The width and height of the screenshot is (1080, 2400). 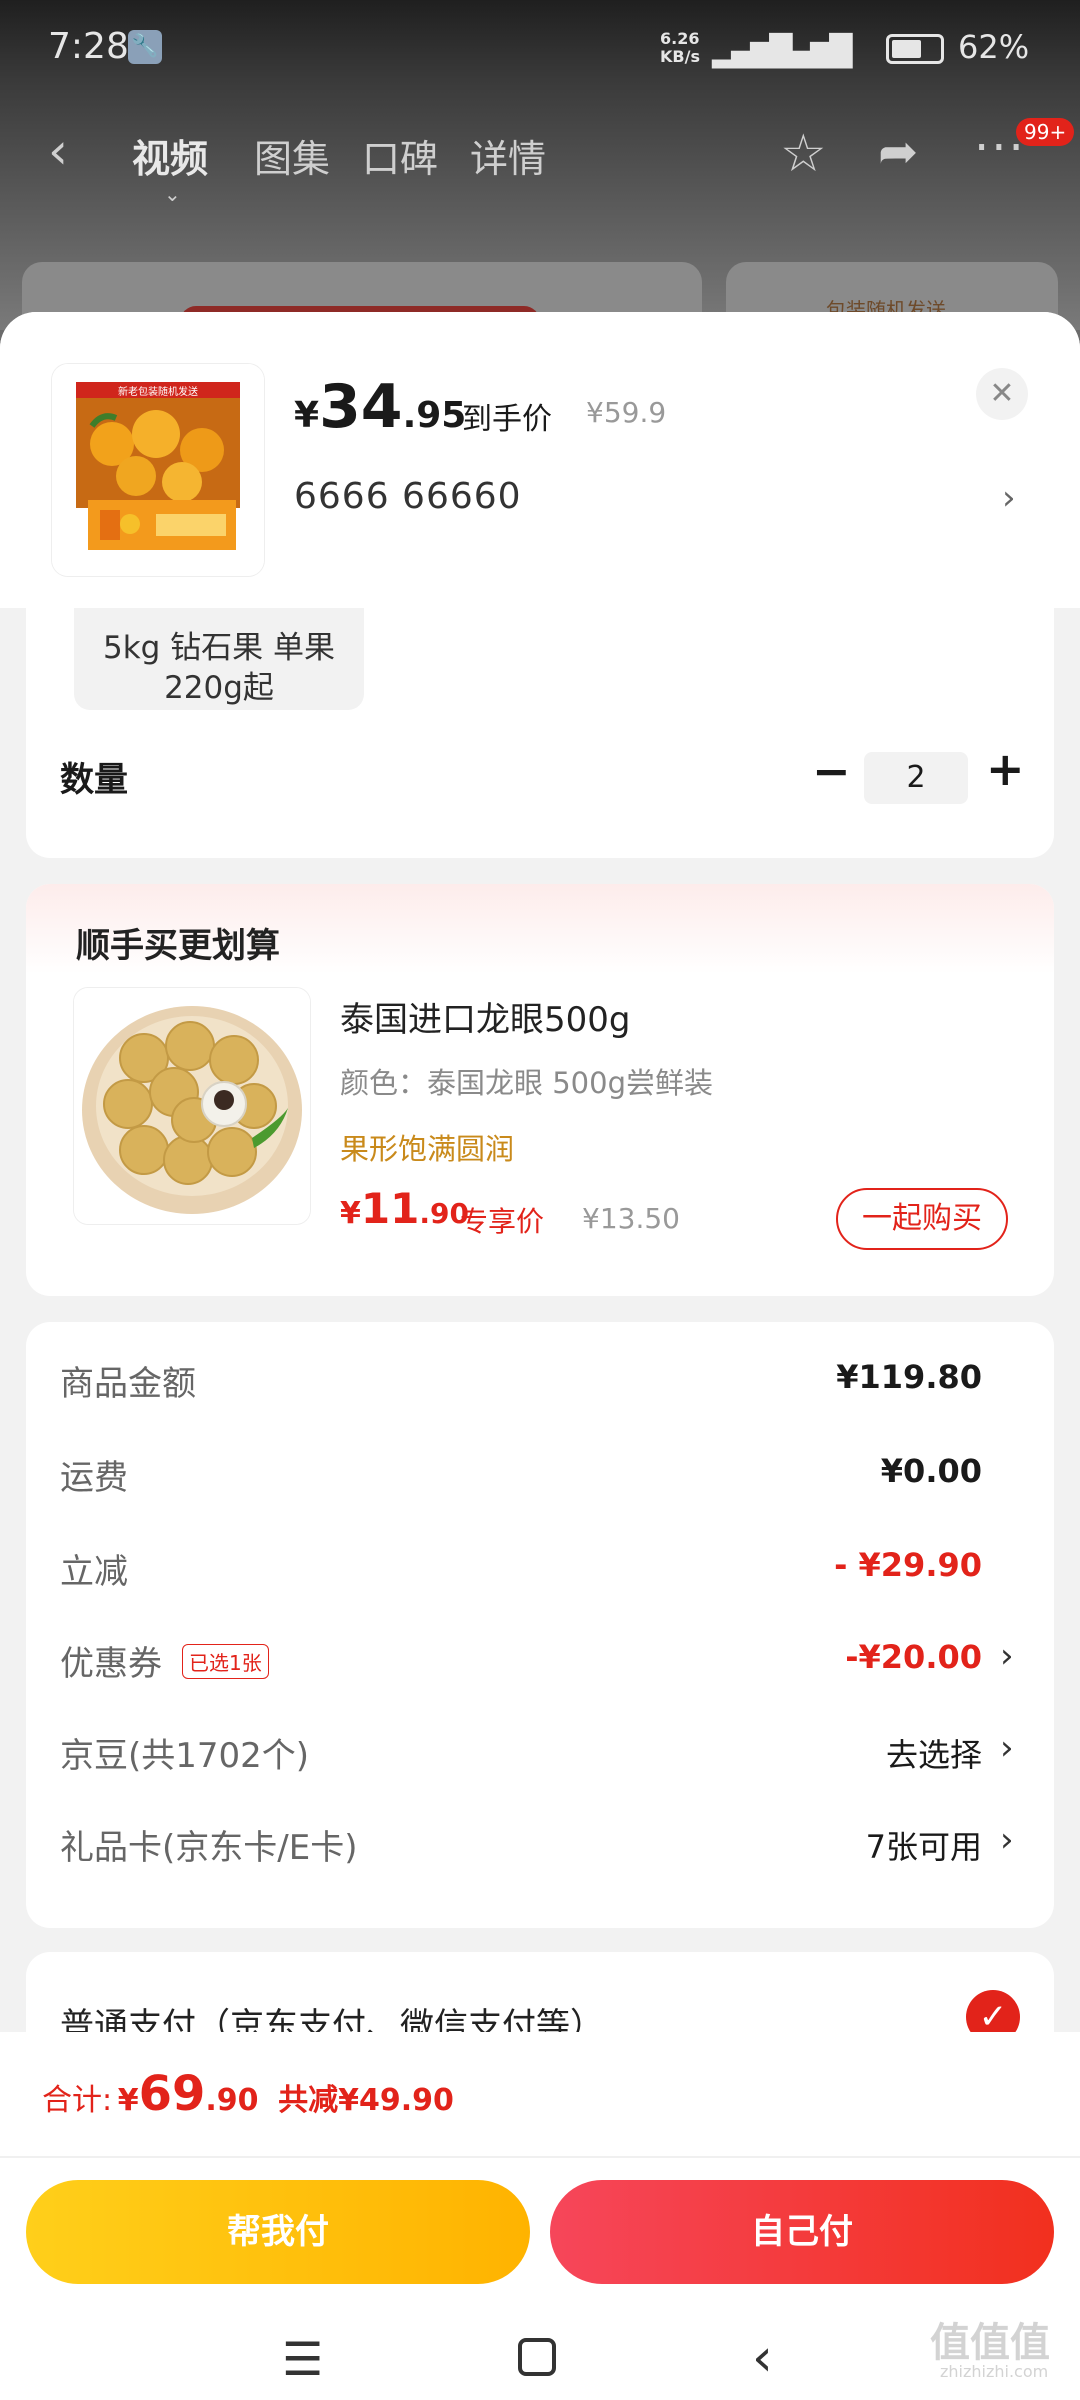 What do you see at coordinates (916, 778) in the screenshot?
I see `quantity-input: 2` at bounding box center [916, 778].